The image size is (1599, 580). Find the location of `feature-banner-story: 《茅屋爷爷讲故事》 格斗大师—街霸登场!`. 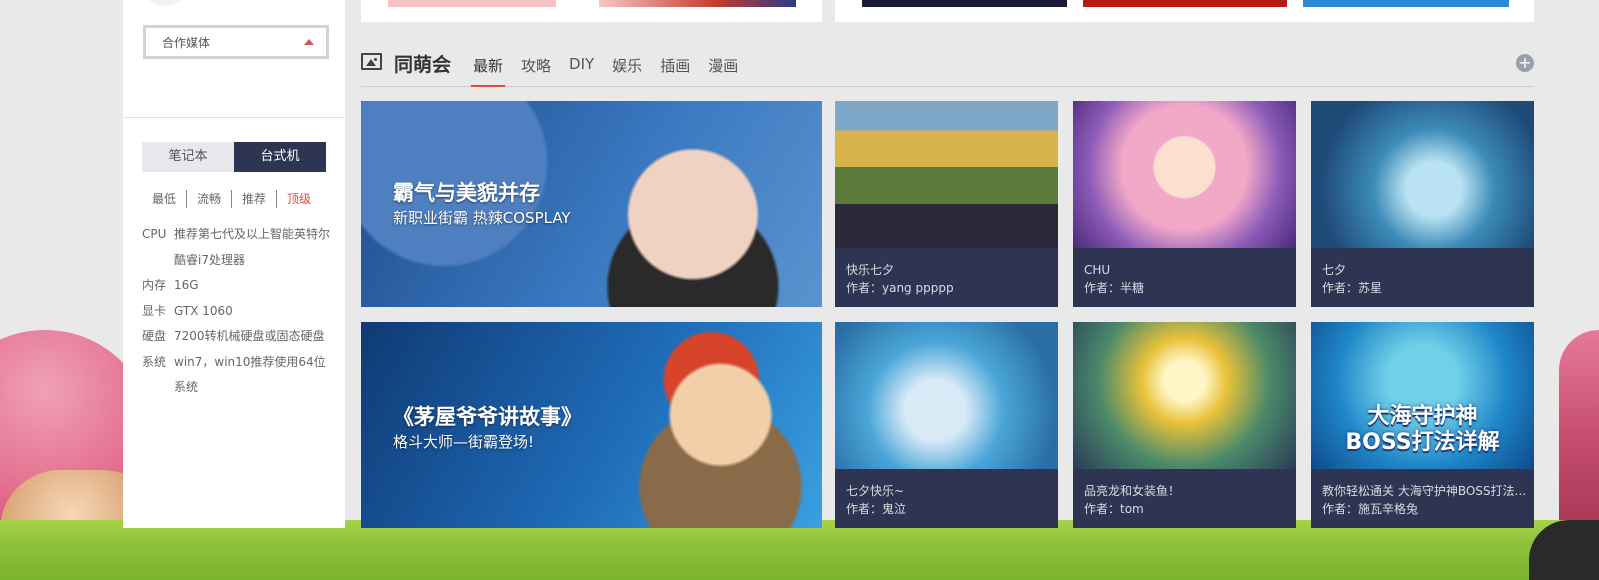

feature-banner-story: 《茅屋爷爷讲故事》 格斗大师—街霸登场! is located at coordinates (591, 425).